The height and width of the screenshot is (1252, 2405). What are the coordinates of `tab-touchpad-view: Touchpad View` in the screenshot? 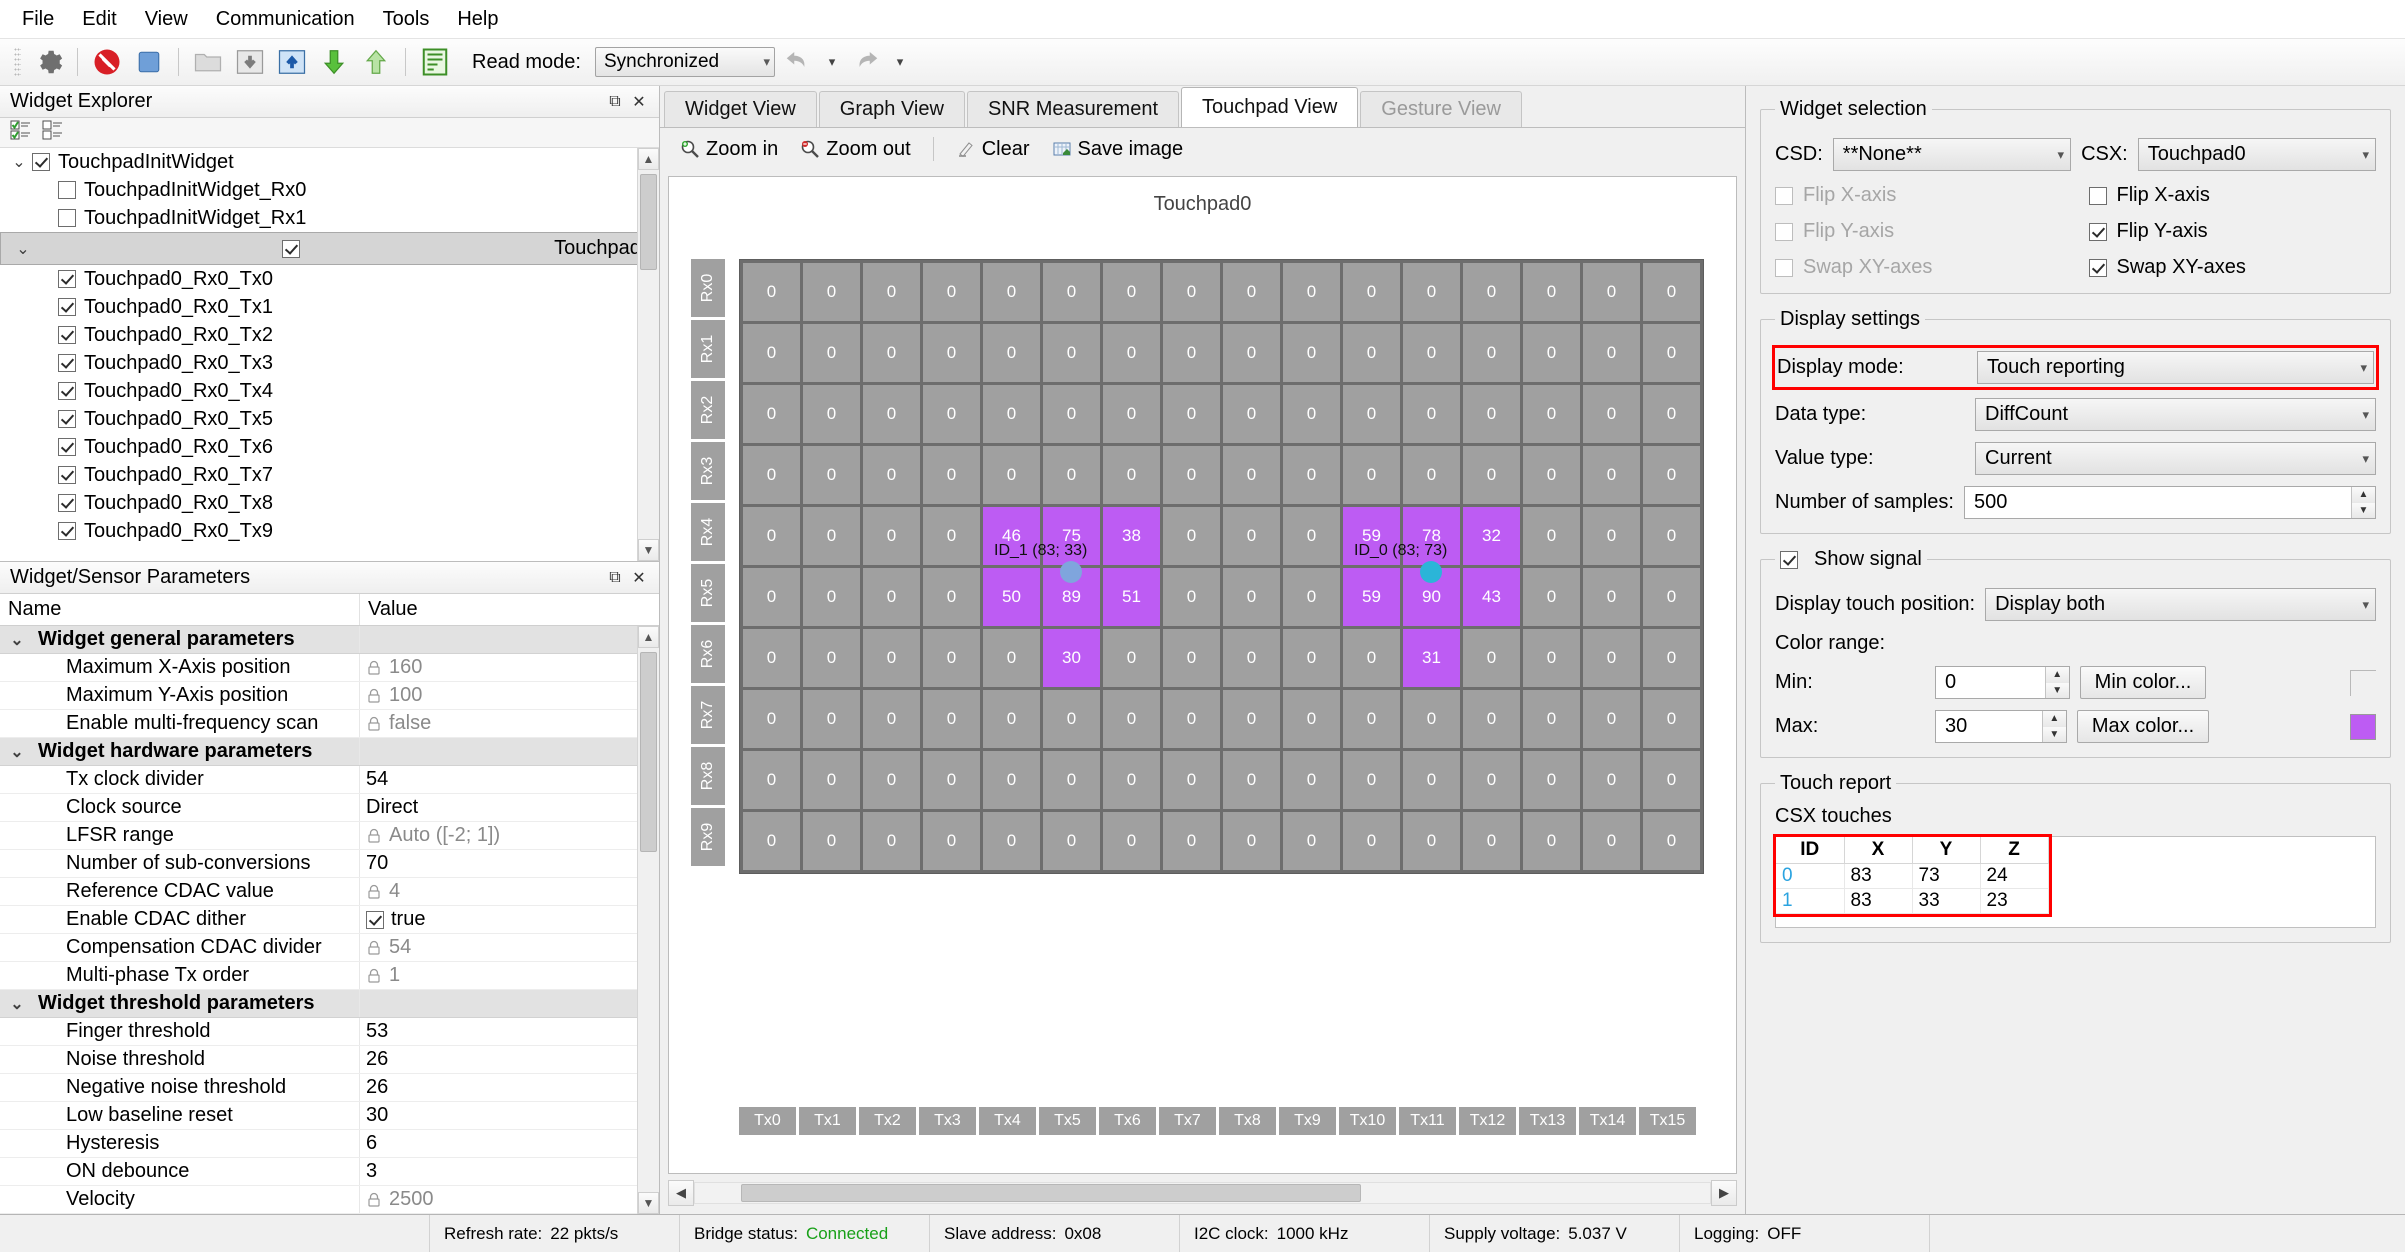 It's located at (1270, 107).